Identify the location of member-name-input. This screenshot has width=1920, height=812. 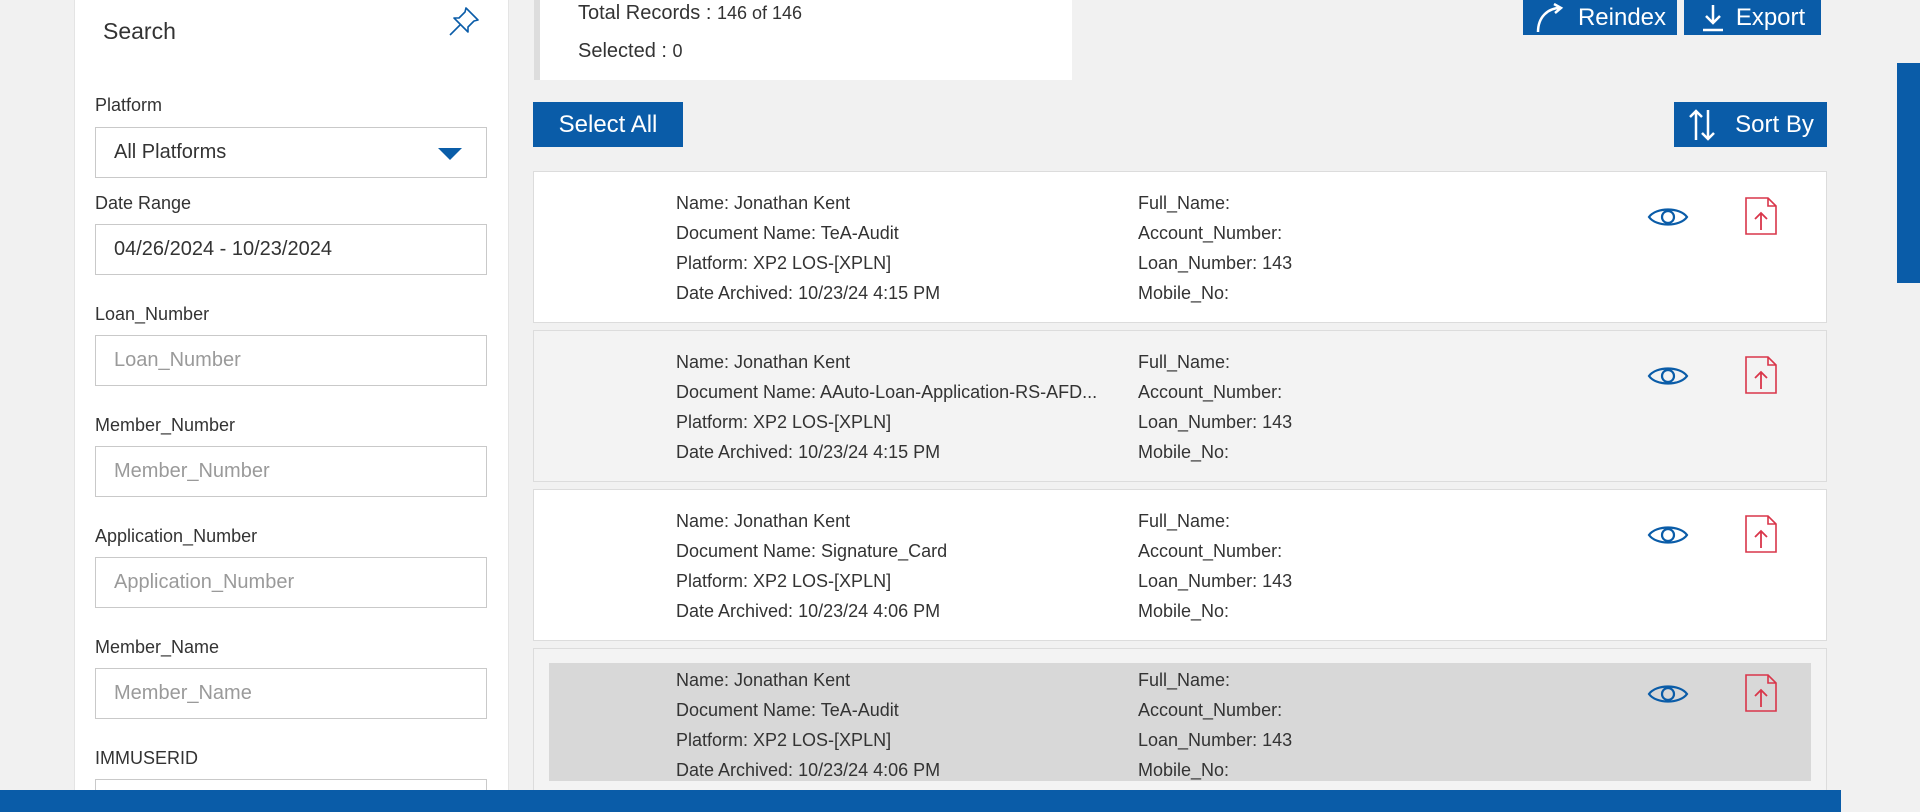
(291, 693).